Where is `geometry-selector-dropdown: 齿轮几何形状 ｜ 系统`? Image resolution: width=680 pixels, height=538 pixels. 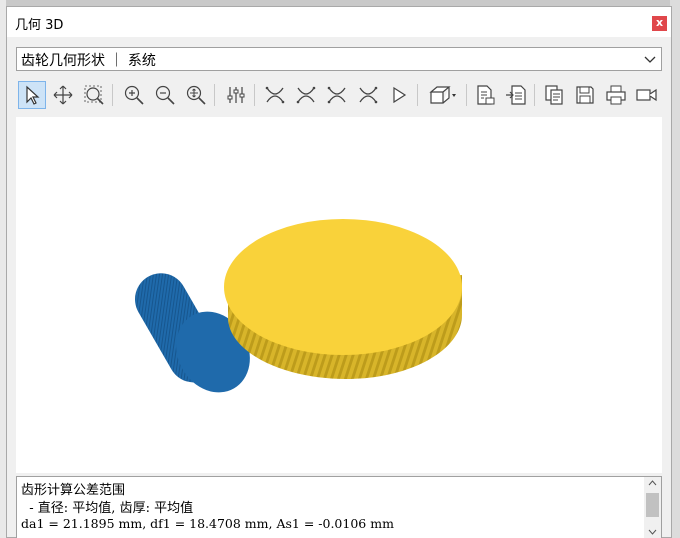 geometry-selector-dropdown: 齿轮几何形状 ｜ 系统 is located at coordinates (339, 59).